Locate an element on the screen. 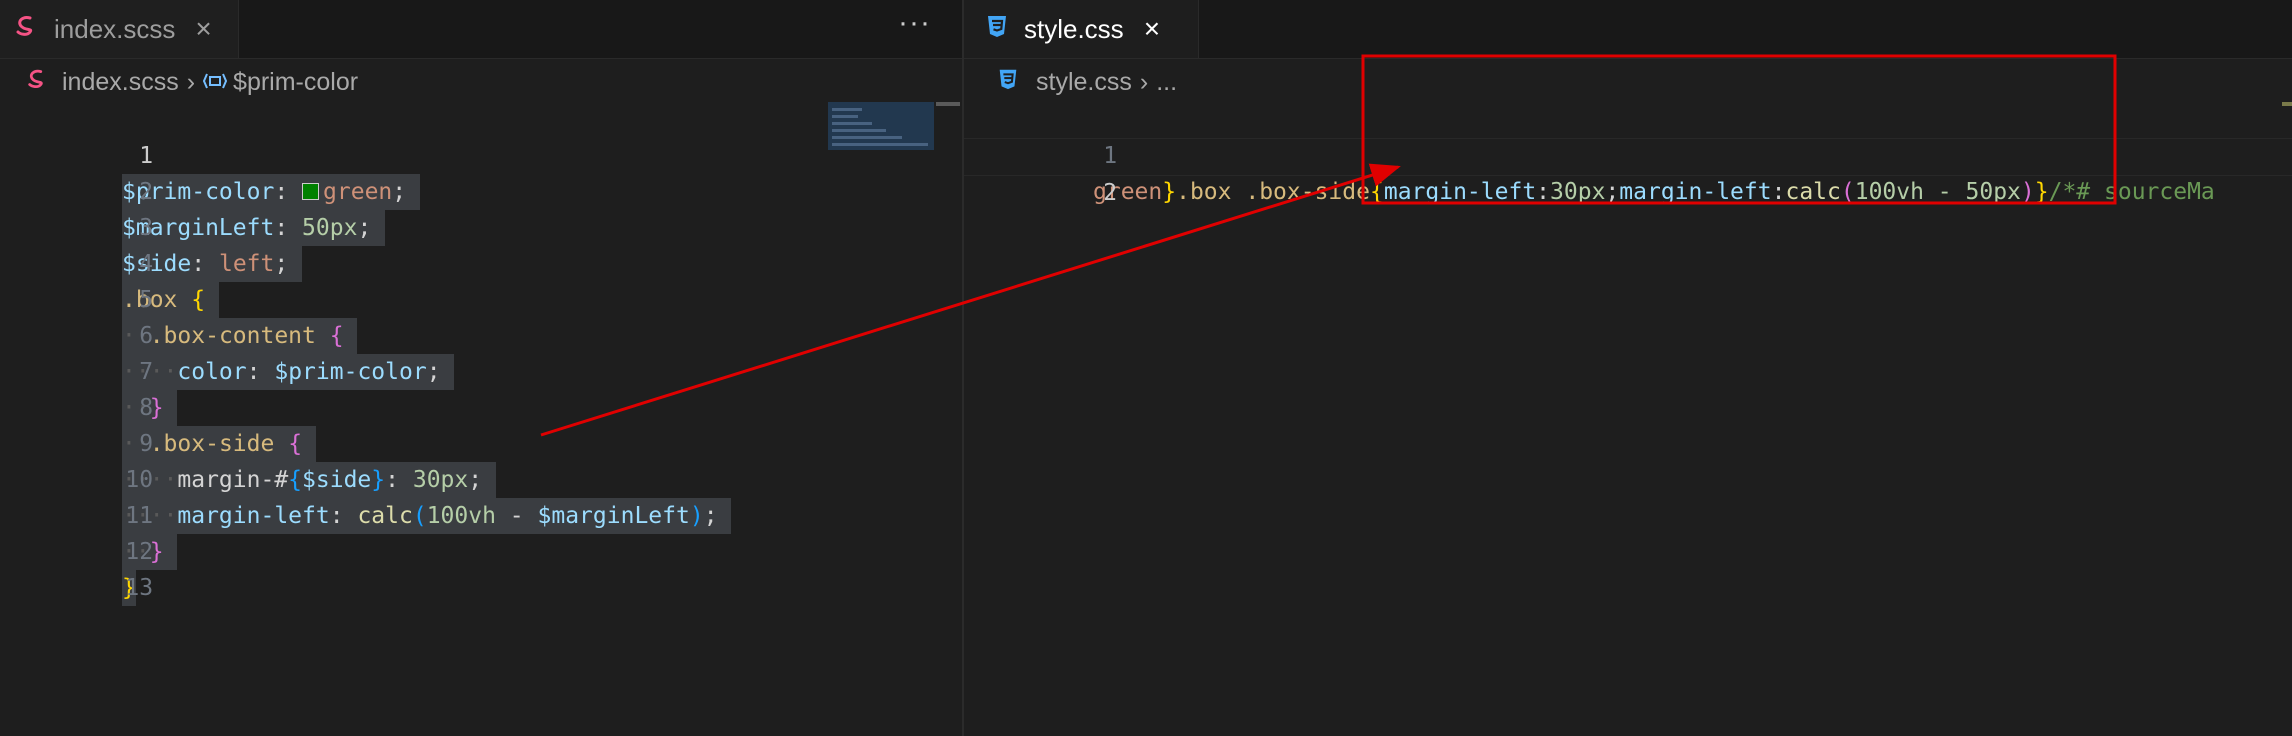 The height and width of the screenshot is (736, 2292). code-line: 11 ··} is located at coordinates (481, 516).